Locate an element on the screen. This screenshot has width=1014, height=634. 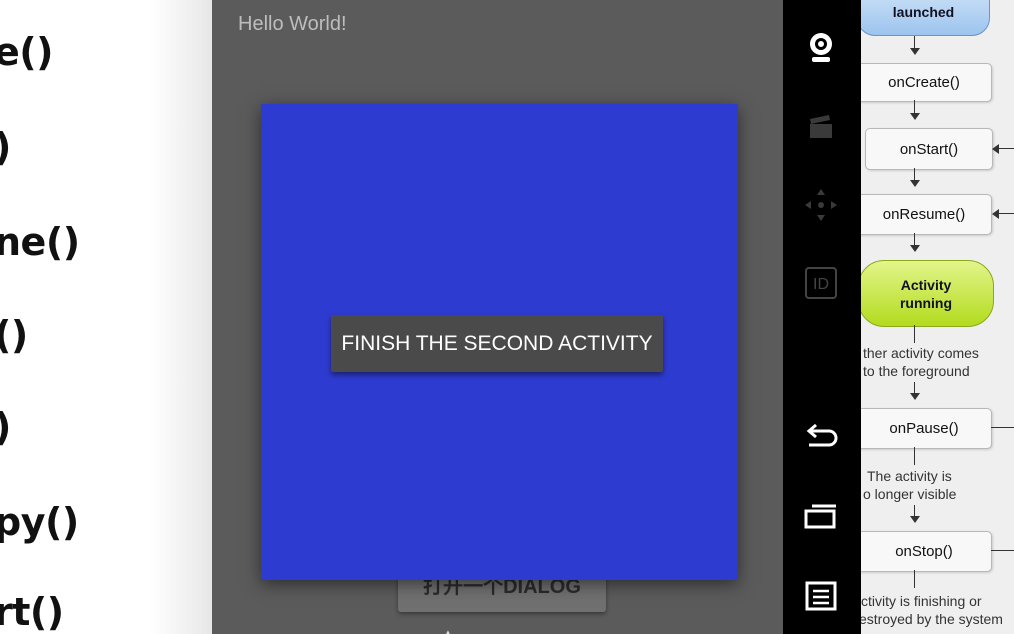
finish-second-activity-button: FINISH THE SECOND ACTIVITY is located at coordinates (497, 343).